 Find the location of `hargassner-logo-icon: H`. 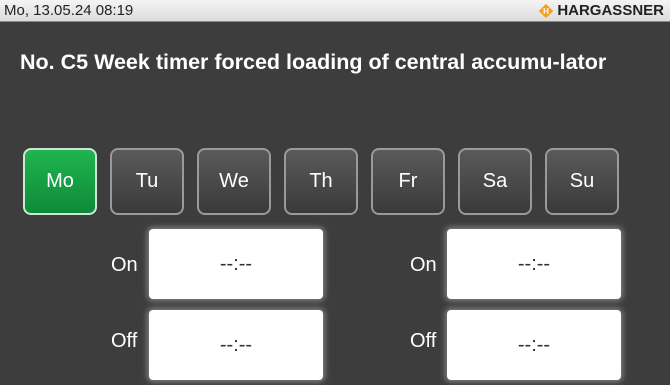

hargassner-logo-icon: H is located at coordinates (546, 10).